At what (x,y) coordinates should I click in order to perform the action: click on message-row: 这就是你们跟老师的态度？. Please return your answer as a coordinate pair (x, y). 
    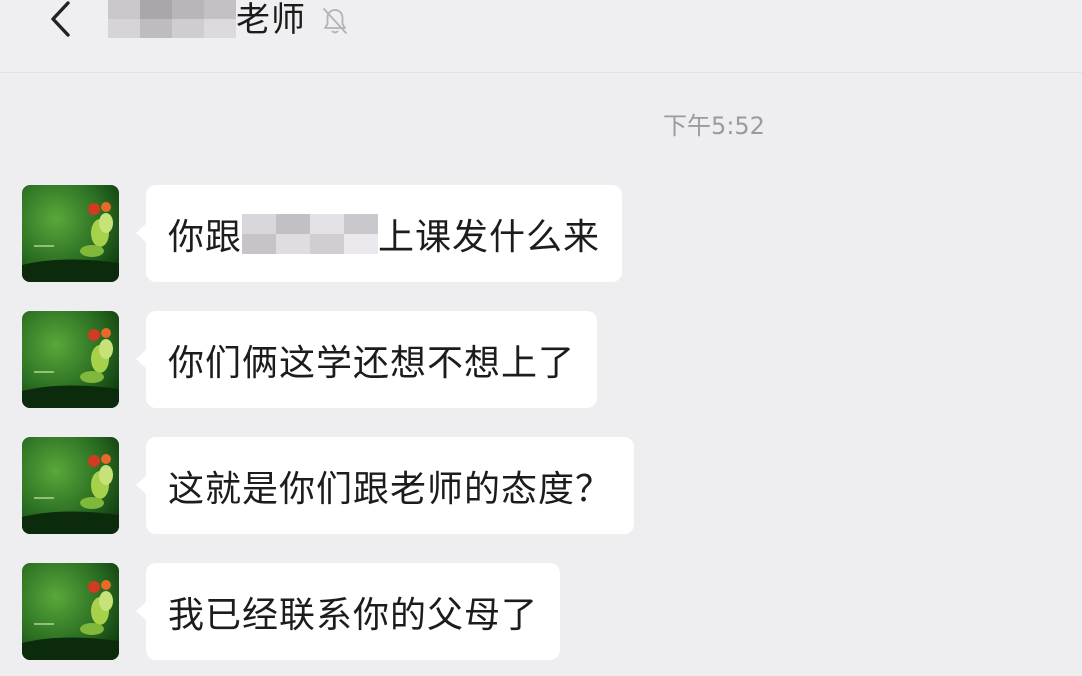
    Looking at the image, I should click on (328, 486).